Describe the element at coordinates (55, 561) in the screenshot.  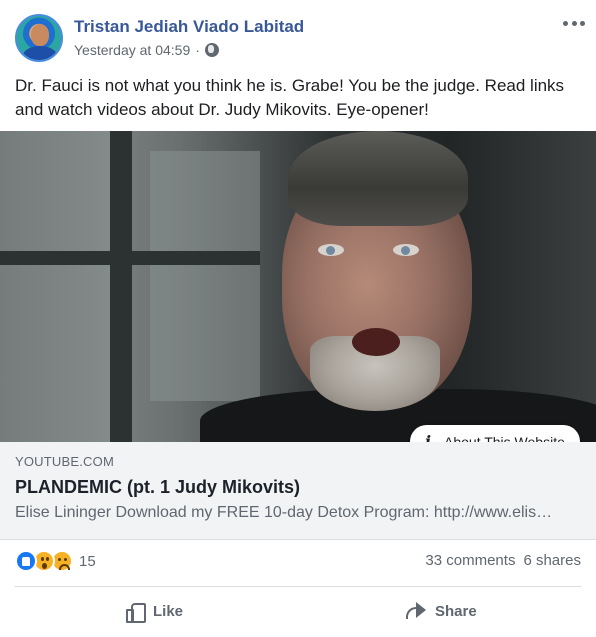
I see `reactions-summary: 15` at that location.